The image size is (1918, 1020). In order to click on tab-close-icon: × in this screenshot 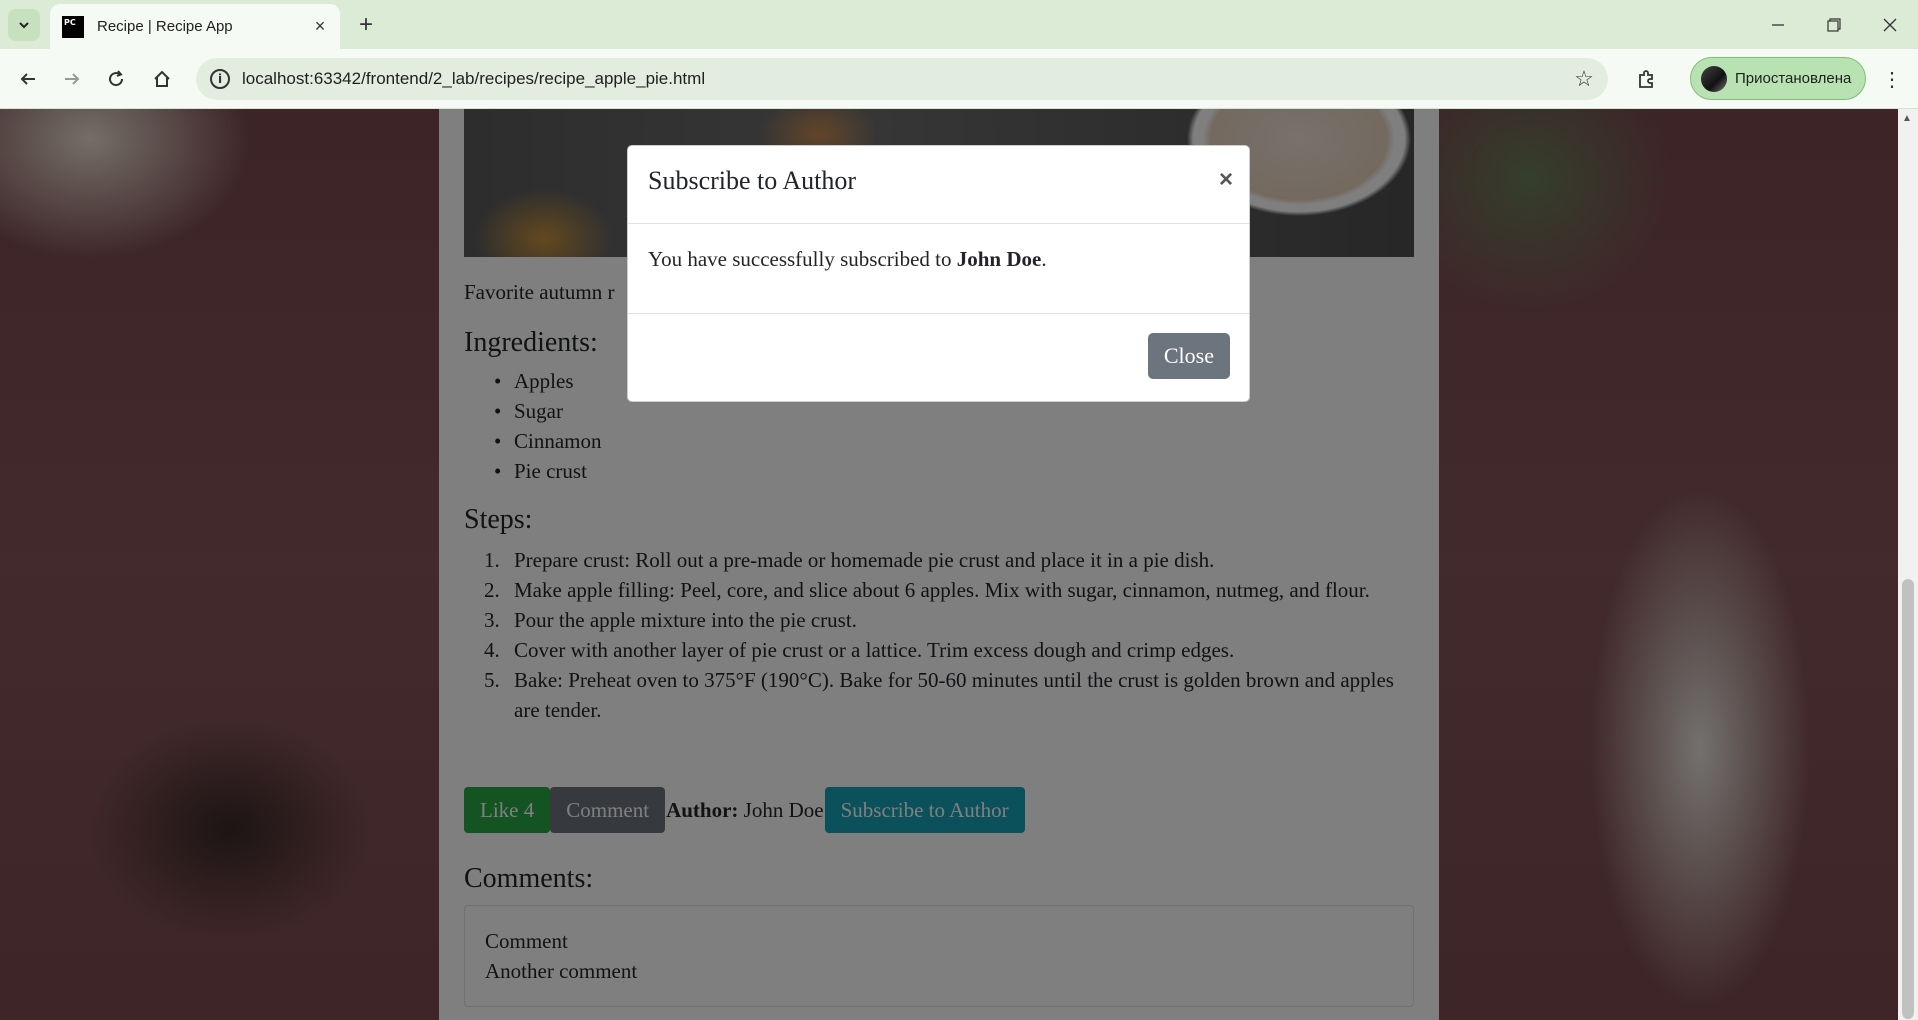, I will do `click(320, 26)`.